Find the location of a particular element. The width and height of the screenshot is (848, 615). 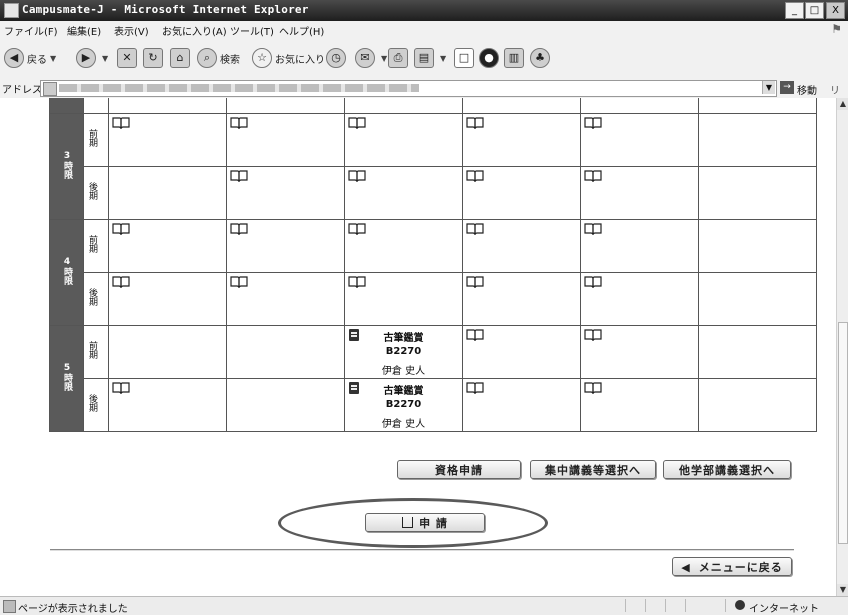

refresh-icon: ↻ is located at coordinates (153, 58).